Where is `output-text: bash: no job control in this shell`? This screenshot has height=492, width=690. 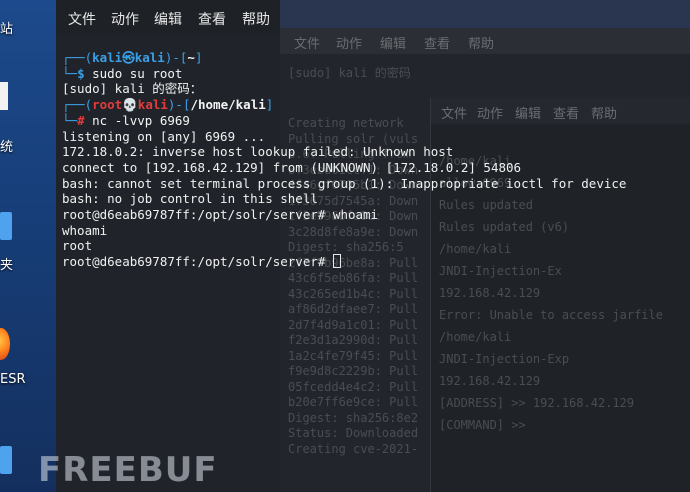
output-text: bash: no job control in this shell is located at coordinates (190, 199).